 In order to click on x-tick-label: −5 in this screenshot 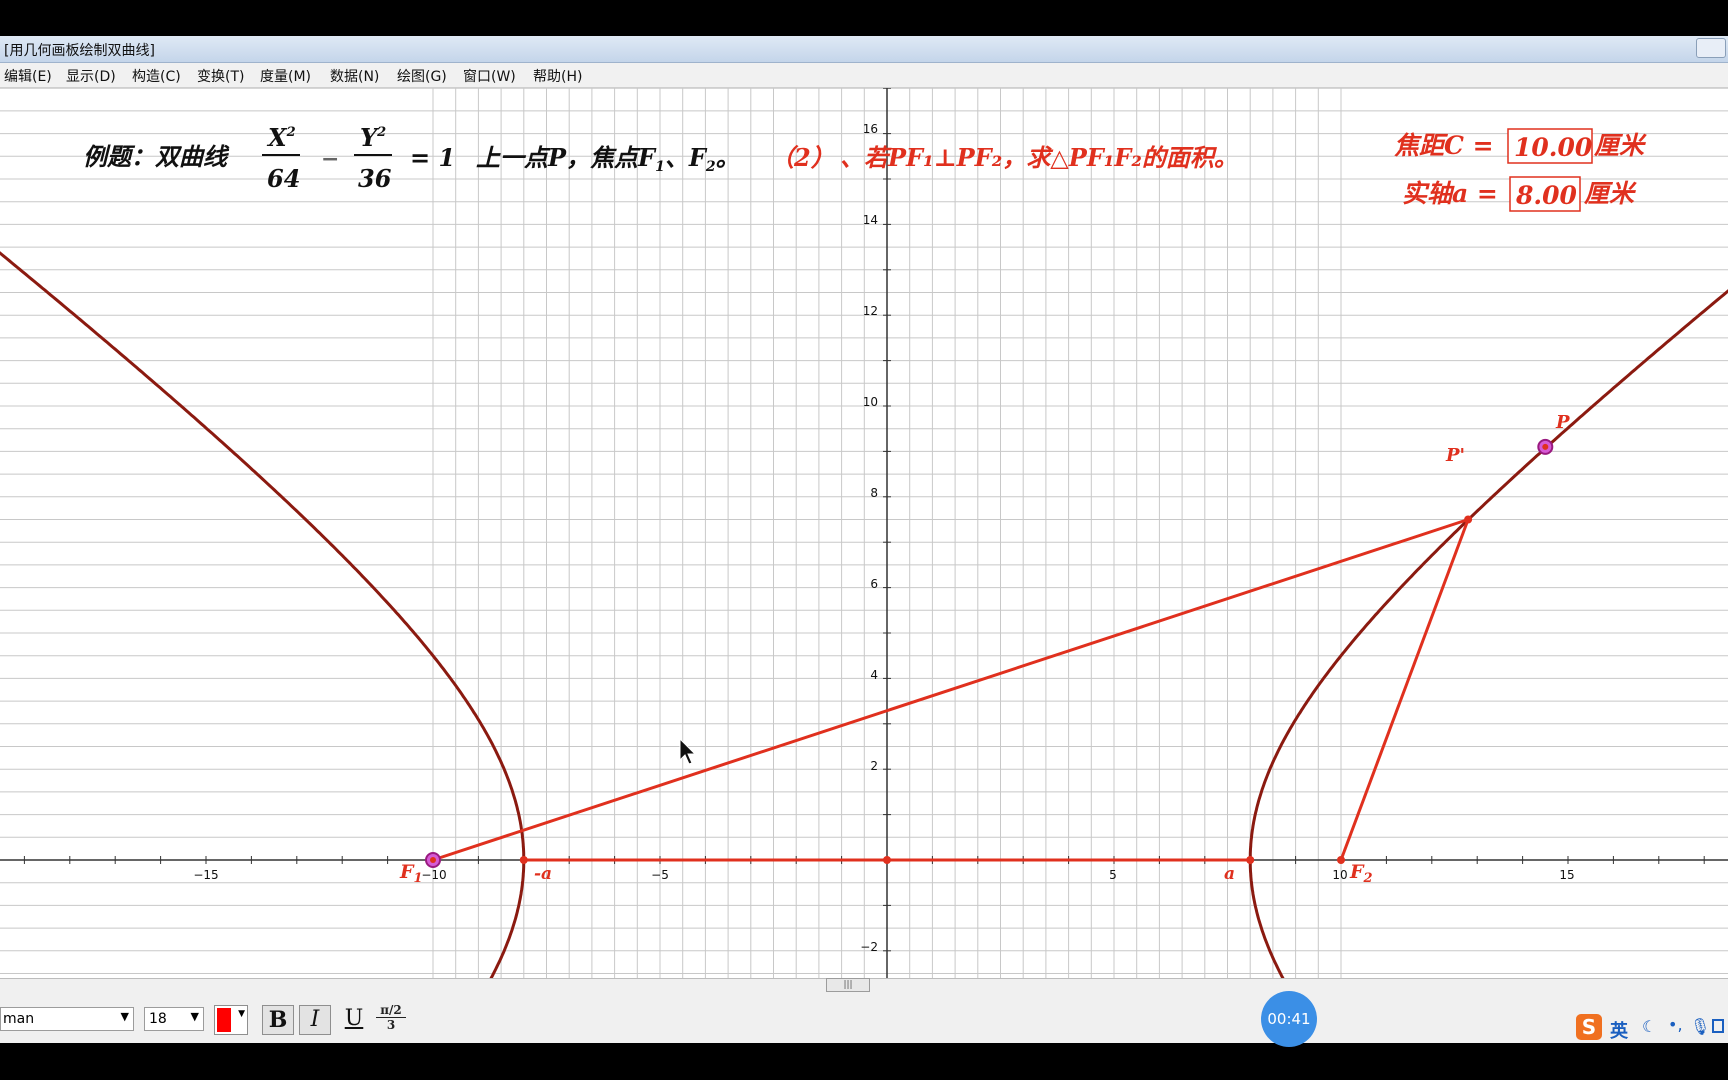, I will do `click(660, 875)`.